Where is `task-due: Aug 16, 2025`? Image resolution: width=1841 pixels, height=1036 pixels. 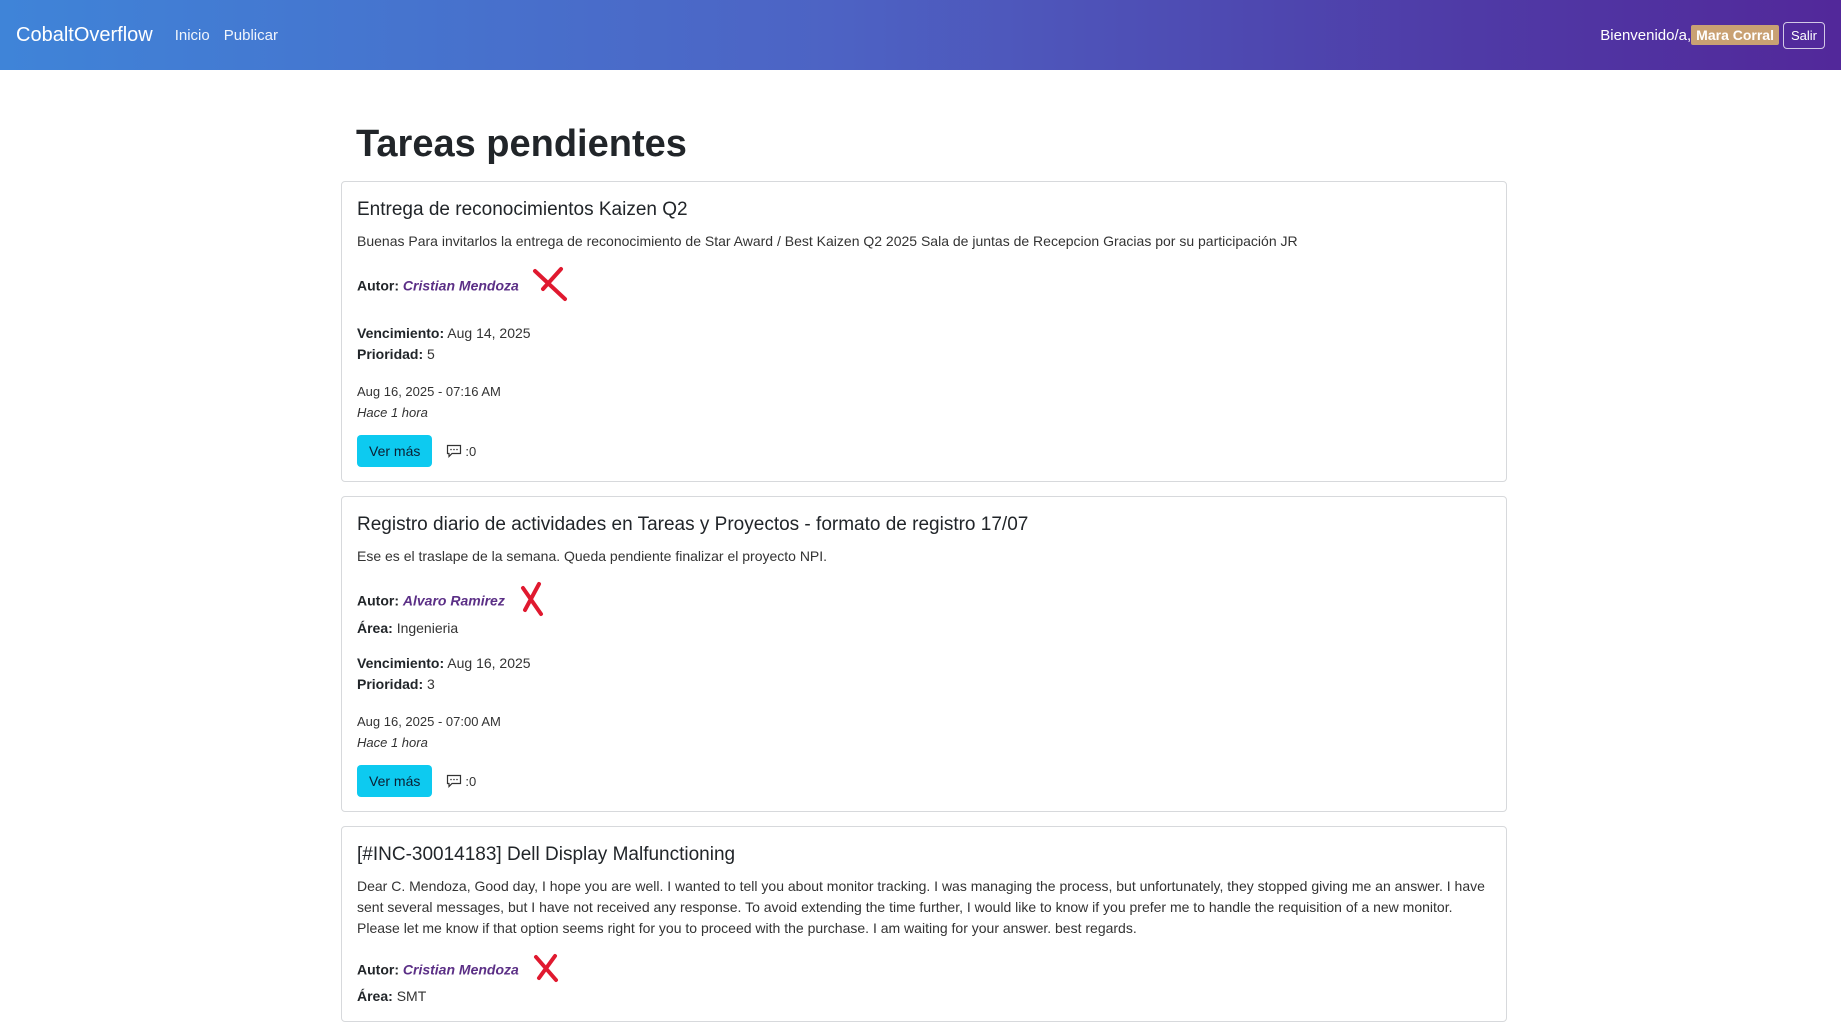
task-due: Aug 16, 2025 is located at coordinates (489, 663).